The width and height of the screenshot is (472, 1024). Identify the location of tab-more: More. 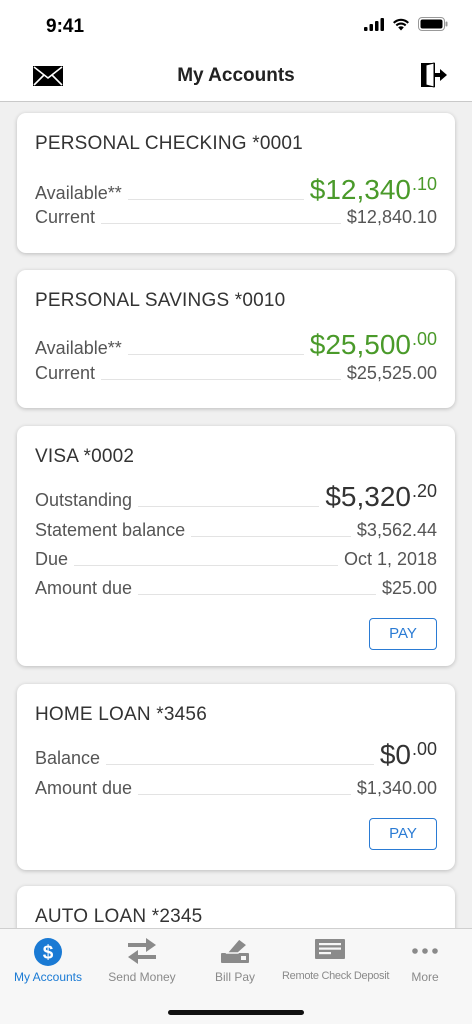
(425, 961).